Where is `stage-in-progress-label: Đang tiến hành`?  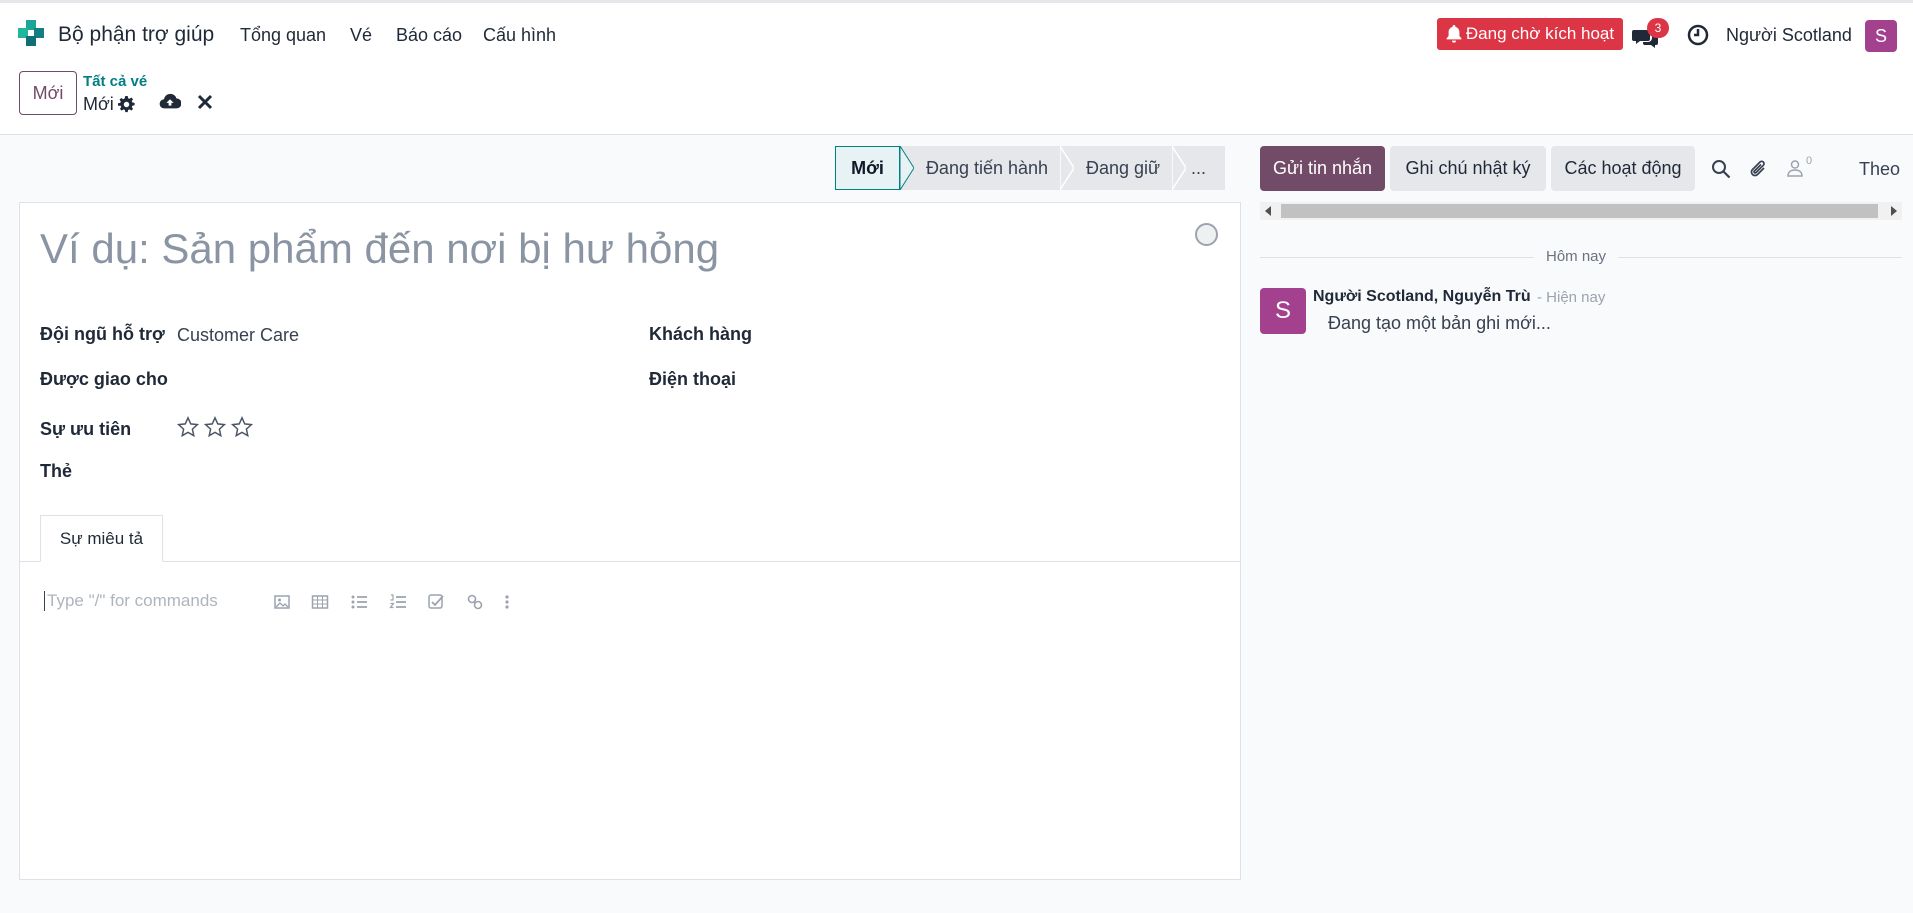
stage-in-progress-label: Đang tiến hành is located at coordinates (987, 167).